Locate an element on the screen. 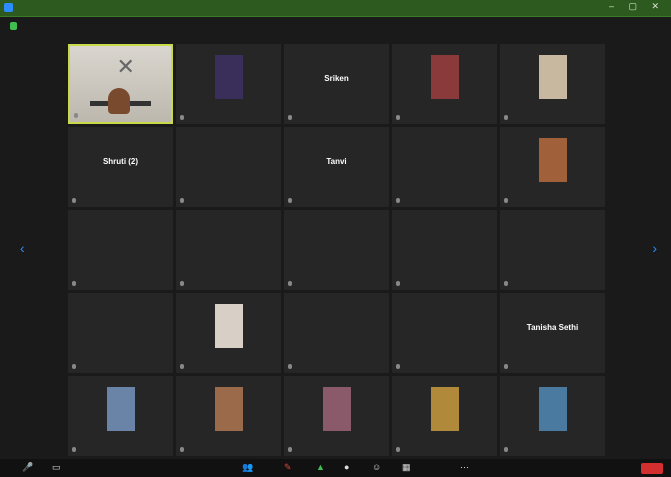 The width and height of the screenshot is (671, 477). chat-button: ✎ is located at coordinates (288, 467).